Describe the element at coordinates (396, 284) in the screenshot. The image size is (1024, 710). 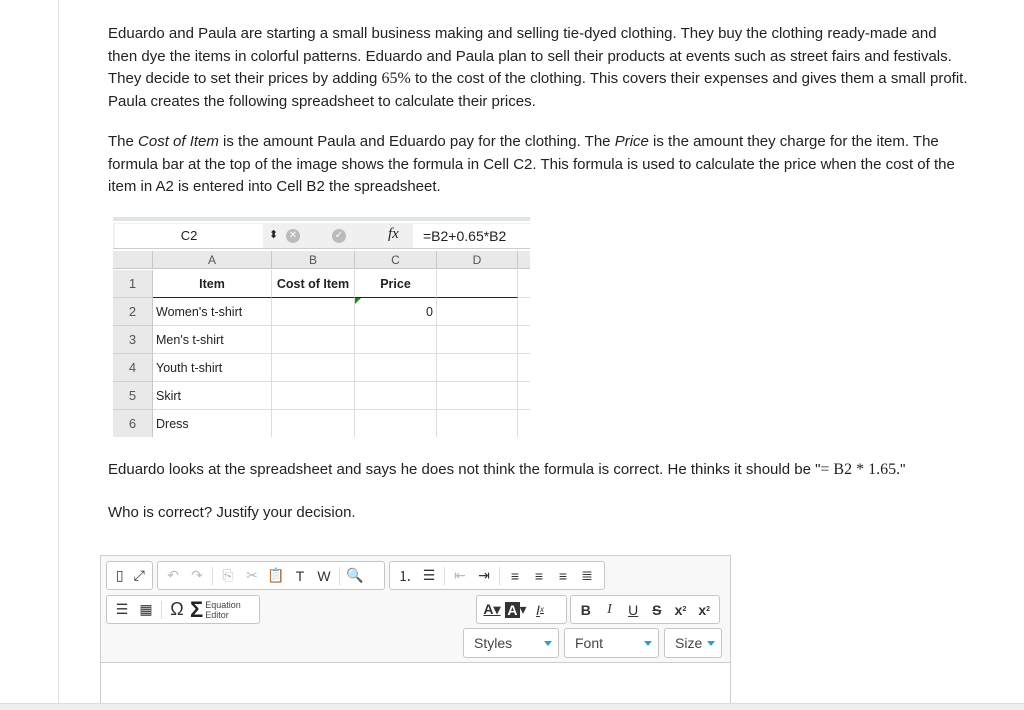
I see `header-cell: Price` at that location.